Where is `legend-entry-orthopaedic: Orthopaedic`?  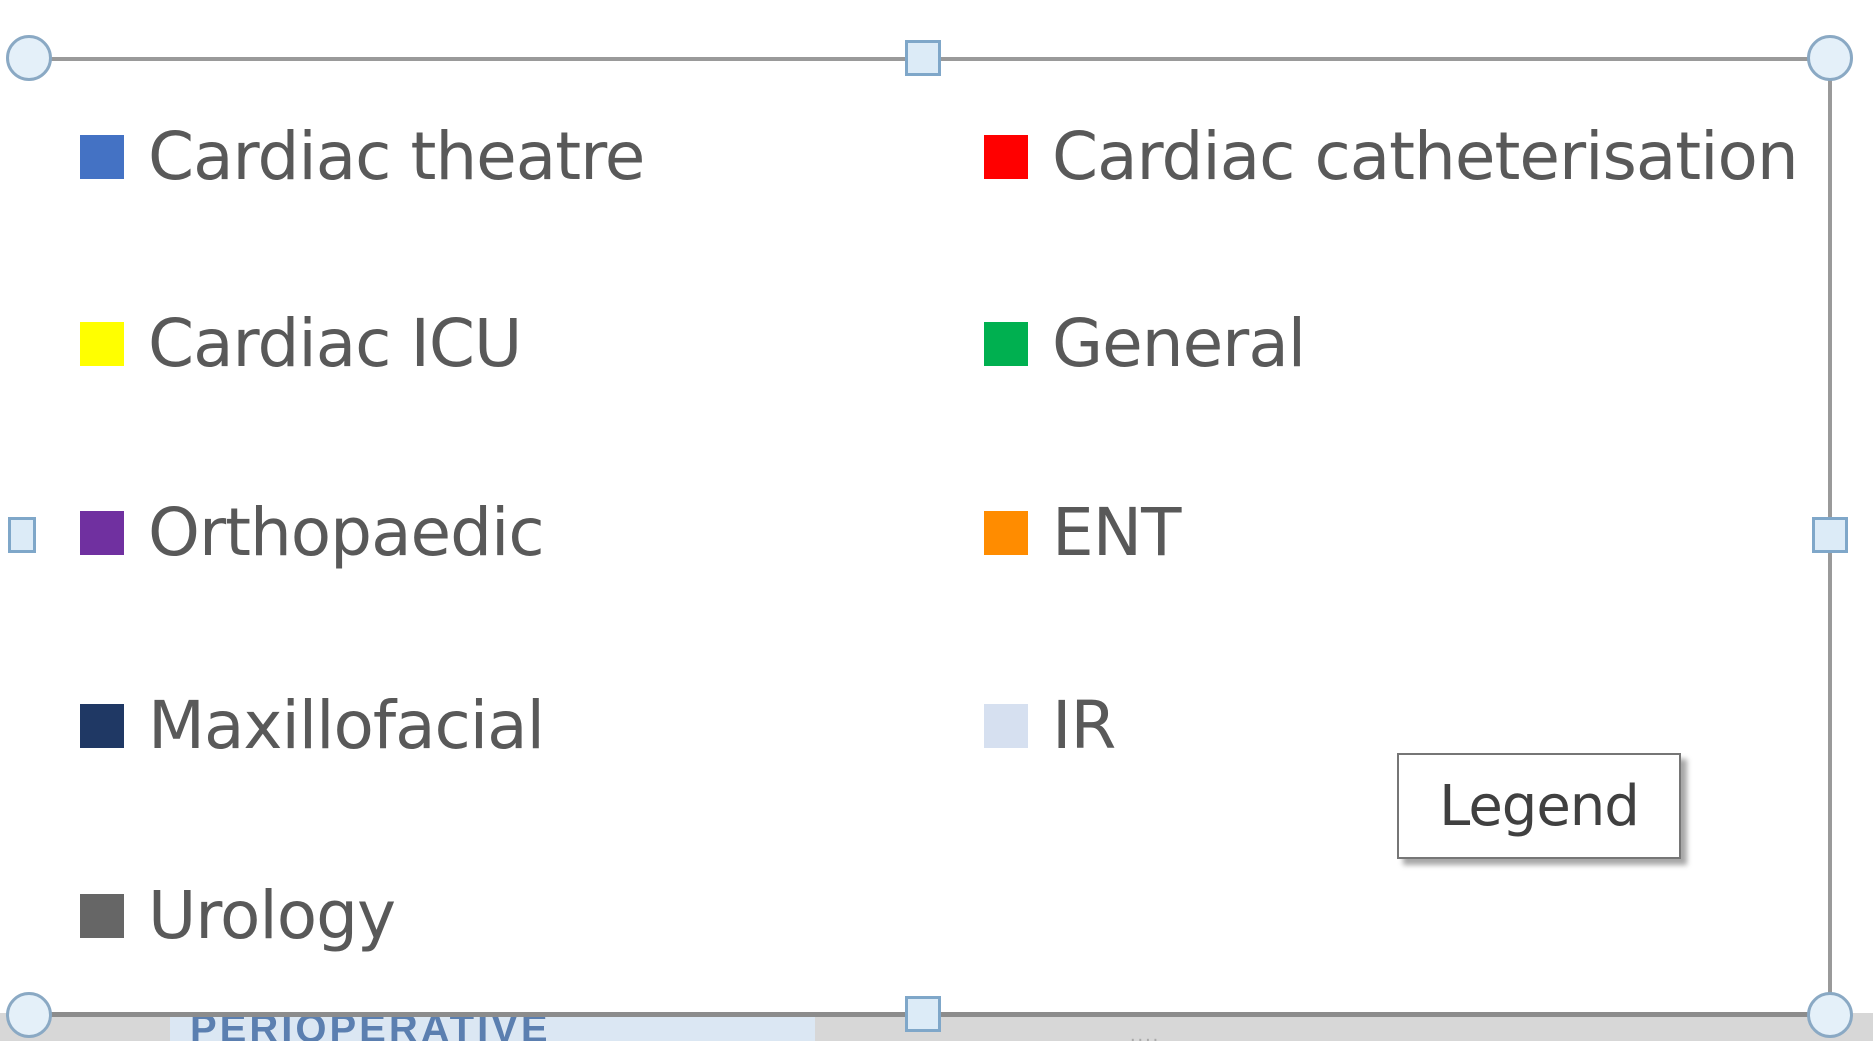
legend-entry-orthopaedic: Orthopaedic is located at coordinates (312, 532).